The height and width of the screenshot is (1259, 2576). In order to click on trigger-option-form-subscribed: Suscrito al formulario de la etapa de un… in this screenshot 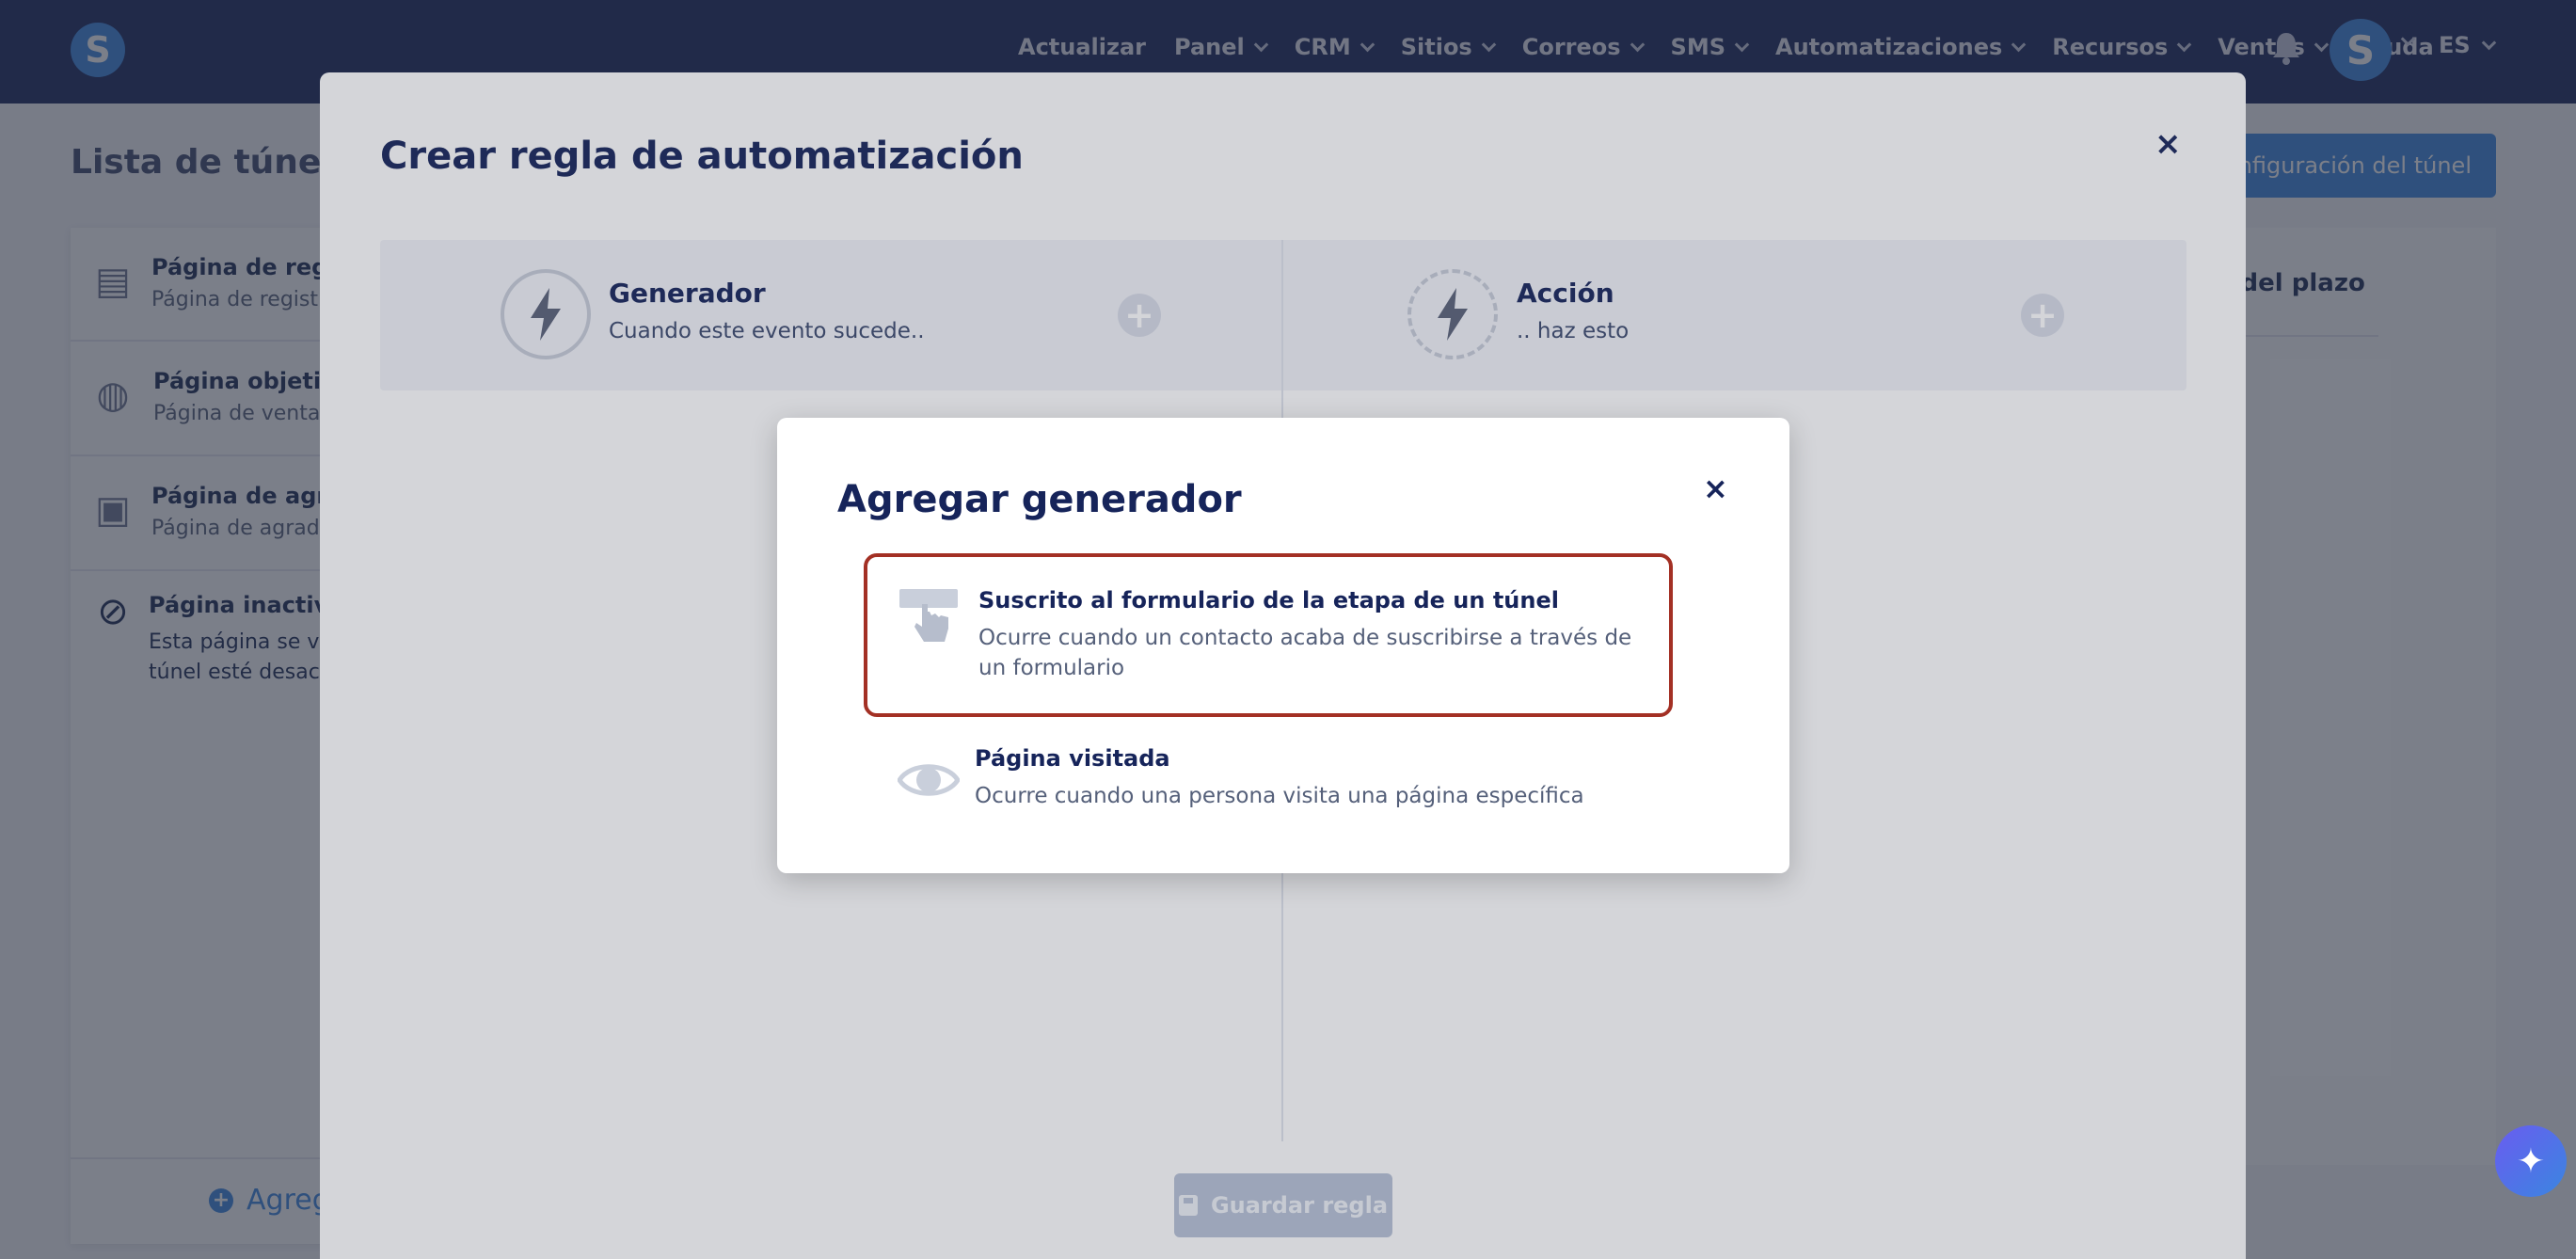, I will do `click(1269, 635)`.